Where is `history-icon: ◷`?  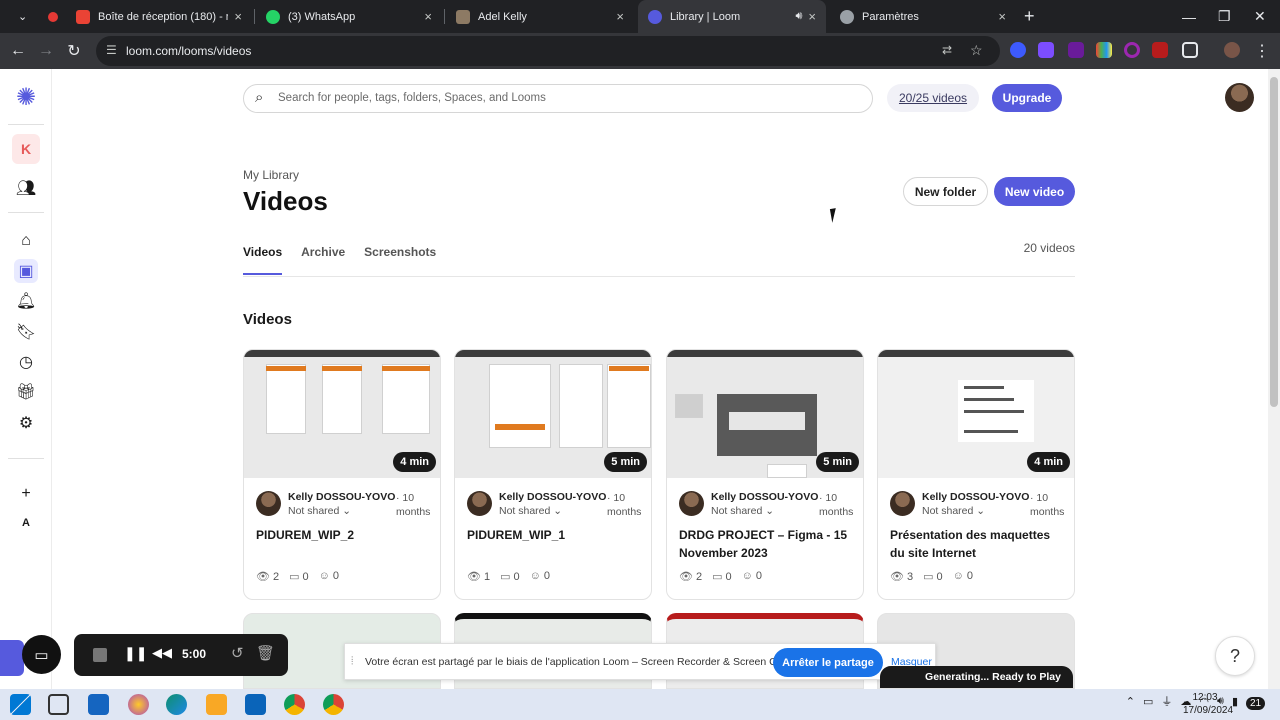 history-icon: ◷ is located at coordinates (26, 362).